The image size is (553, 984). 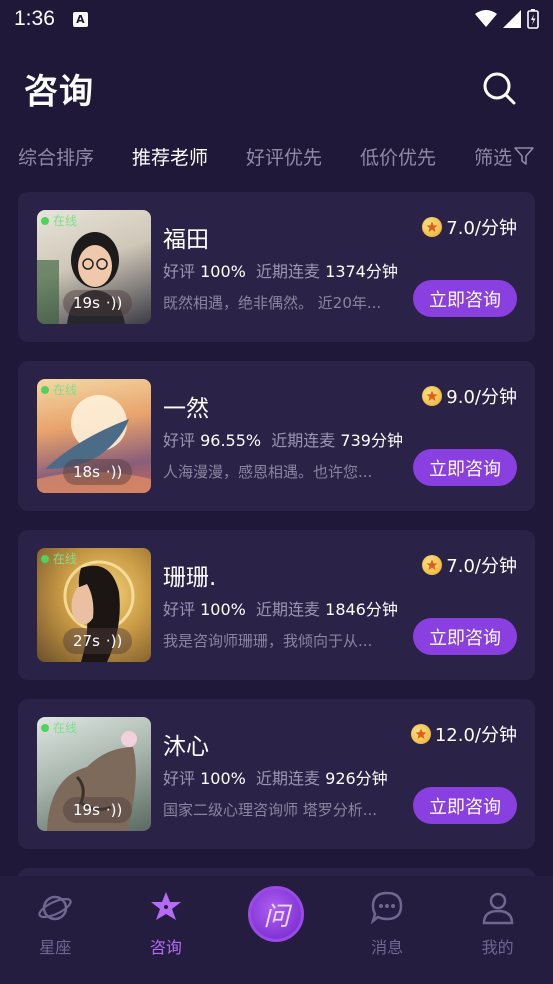 What do you see at coordinates (463, 734) in the screenshot?
I see `price: 12.0/分钟` at bounding box center [463, 734].